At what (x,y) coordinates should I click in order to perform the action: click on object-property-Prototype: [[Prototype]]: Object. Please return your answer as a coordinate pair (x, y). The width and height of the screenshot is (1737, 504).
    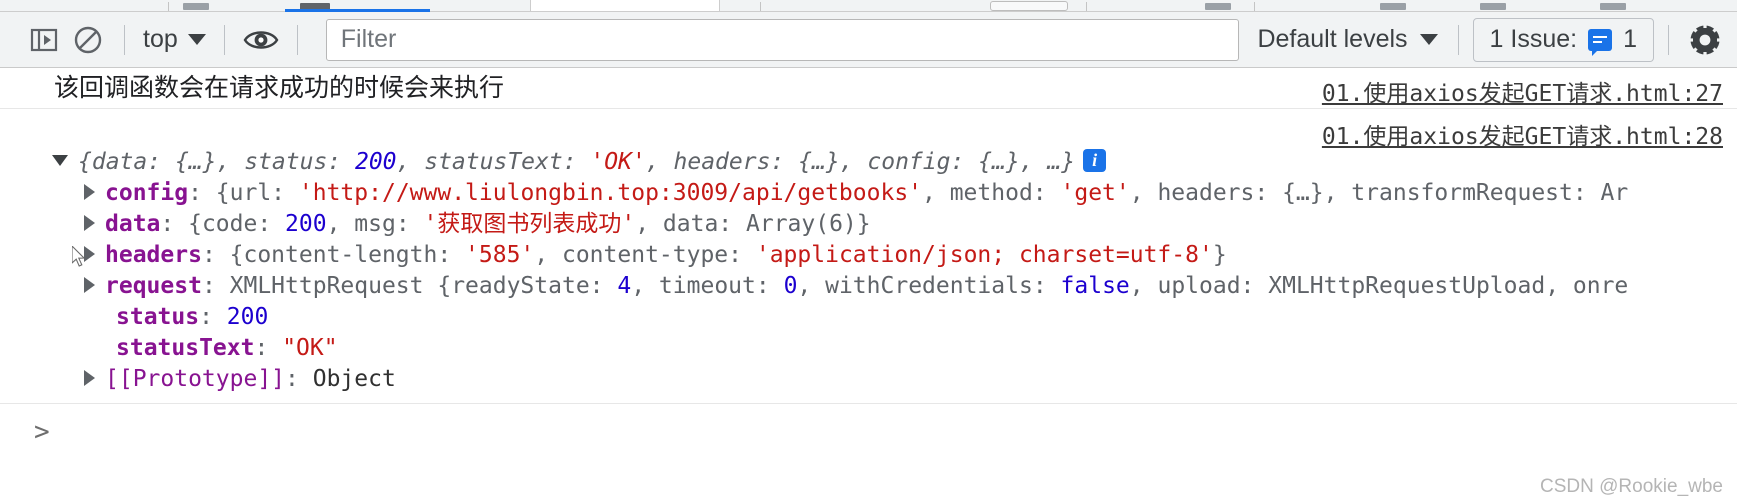
    Looking at the image, I should click on (894, 379).